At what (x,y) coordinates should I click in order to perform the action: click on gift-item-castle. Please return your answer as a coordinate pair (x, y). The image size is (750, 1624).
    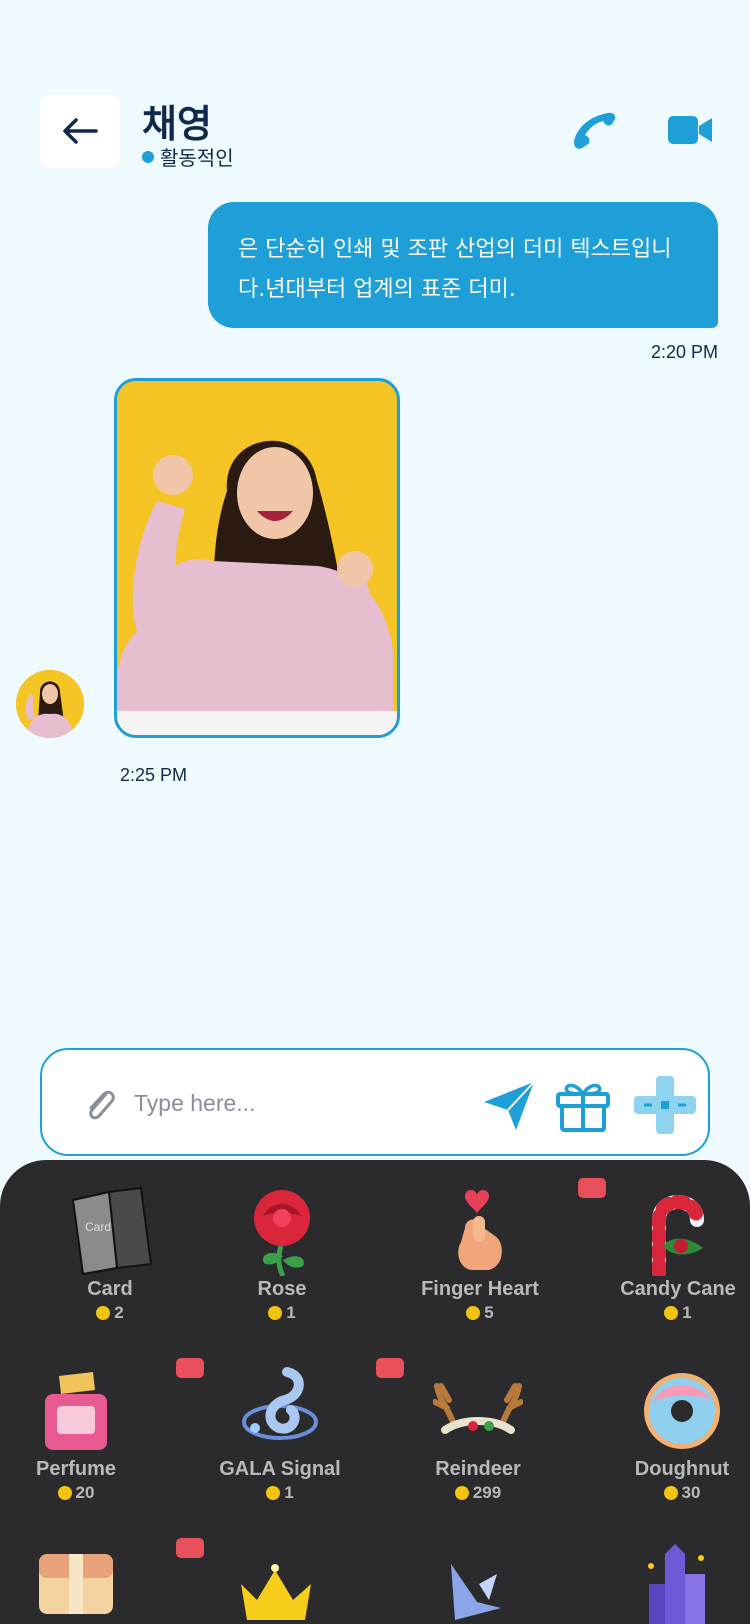
    Looking at the image, I should click on (668, 1584).